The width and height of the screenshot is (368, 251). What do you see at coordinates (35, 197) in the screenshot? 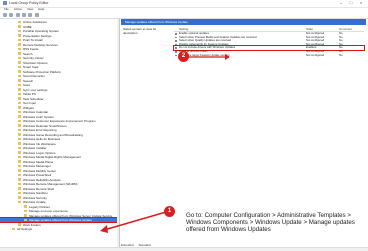
I see `tree-item-label: Windows Security` at bounding box center [35, 197].